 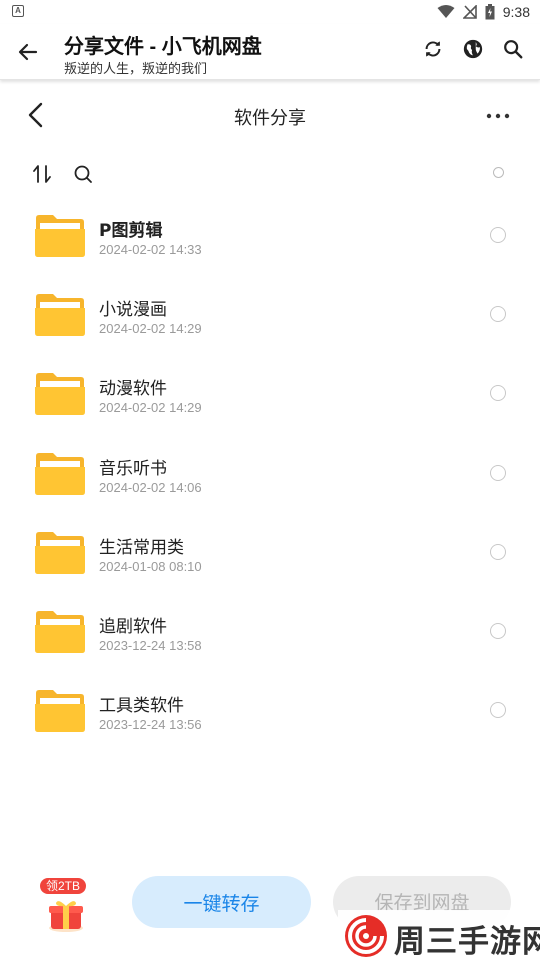 What do you see at coordinates (150, 249) in the screenshot?
I see `file-date: 2024-02-02 14:33` at bounding box center [150, 249].